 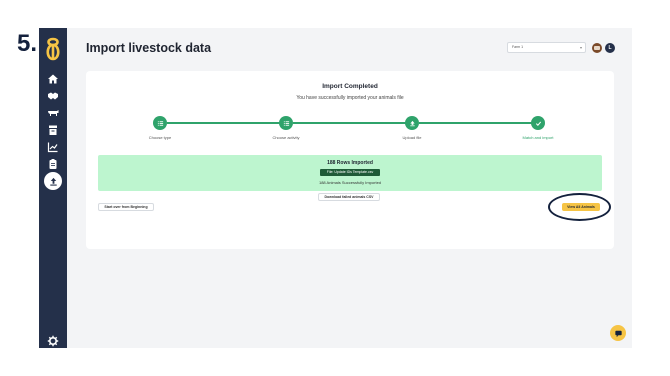 I want to click on chart-icon, so click(x=53, y=147).